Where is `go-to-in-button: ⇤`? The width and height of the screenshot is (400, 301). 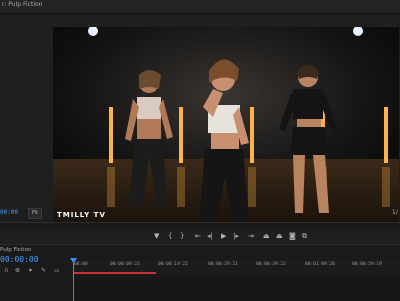 go-to-in-button: ⇤ is located at coordinates (198, 236).